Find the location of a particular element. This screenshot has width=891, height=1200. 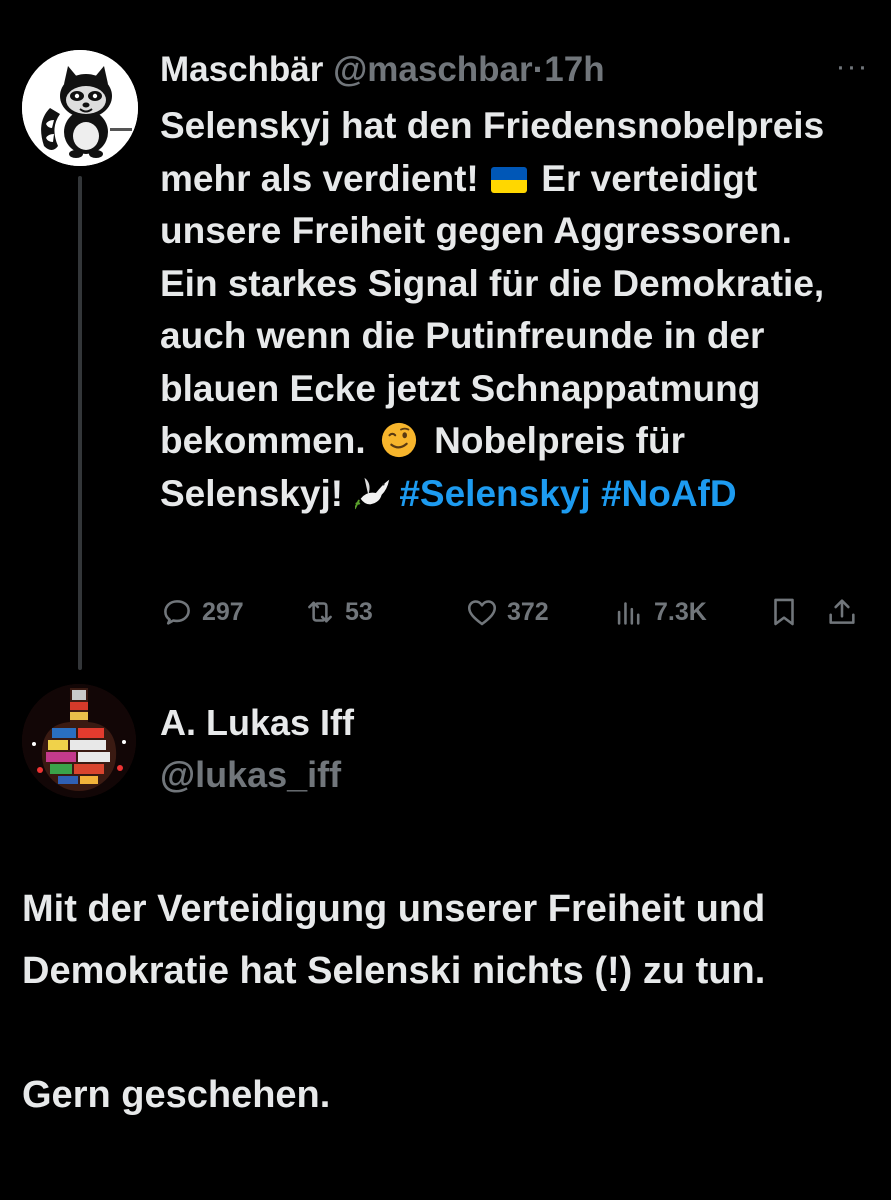

reply-text-line2: Gern geschehen. is located at coordinates (176, 1095).